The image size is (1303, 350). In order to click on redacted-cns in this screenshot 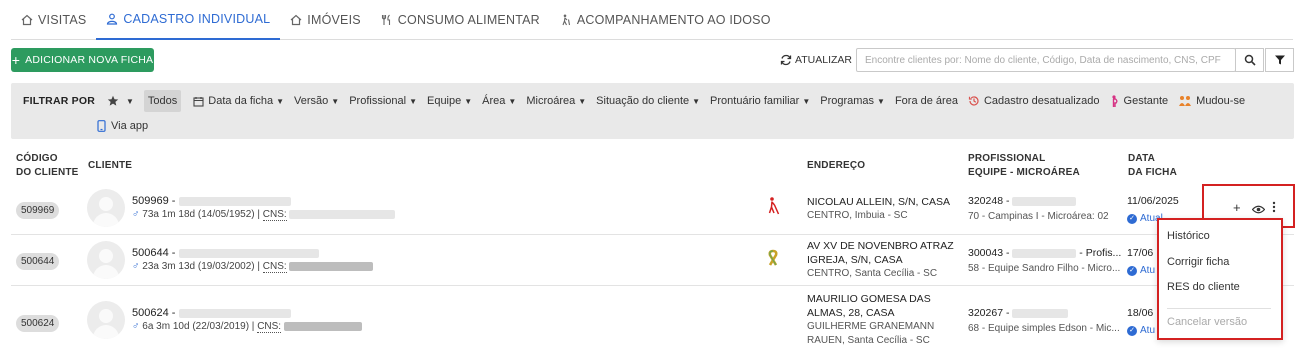, I will do `click(342, 214)`.